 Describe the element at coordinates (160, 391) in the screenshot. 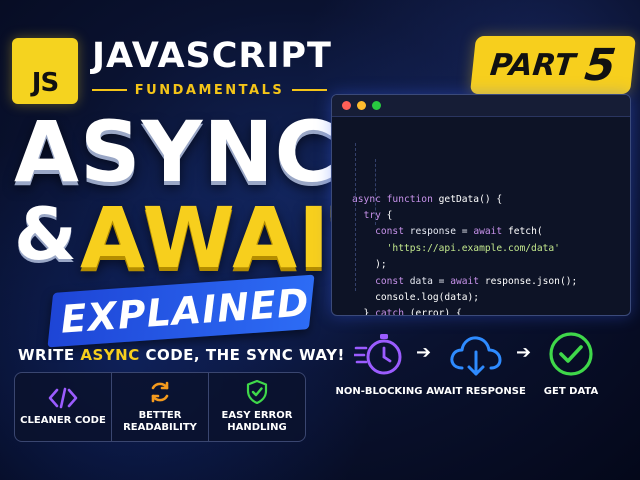

I see `refresh-icon` at that location.